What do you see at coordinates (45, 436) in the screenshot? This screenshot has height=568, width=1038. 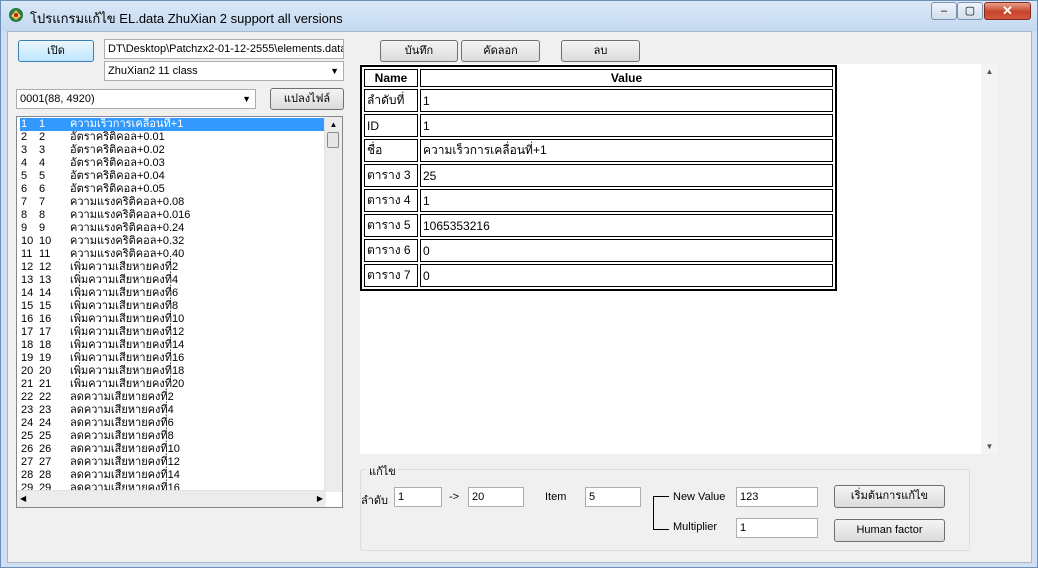 I see `list-item-id: 25` at bounding box center [45, 436].